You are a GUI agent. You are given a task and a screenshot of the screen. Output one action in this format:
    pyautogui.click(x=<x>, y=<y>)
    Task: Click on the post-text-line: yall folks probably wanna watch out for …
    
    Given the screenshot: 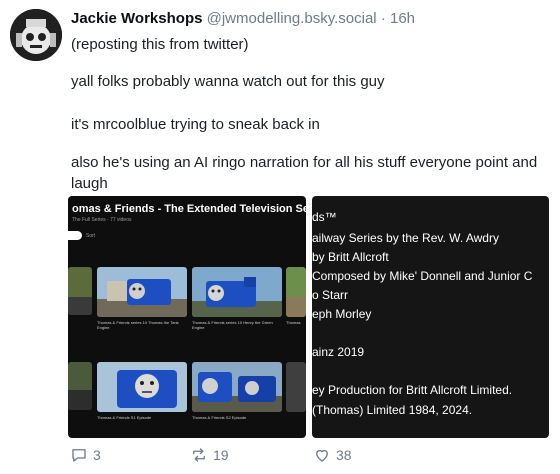 What is the action you would take?
    pyautogui.click(x=228, y=81)
    